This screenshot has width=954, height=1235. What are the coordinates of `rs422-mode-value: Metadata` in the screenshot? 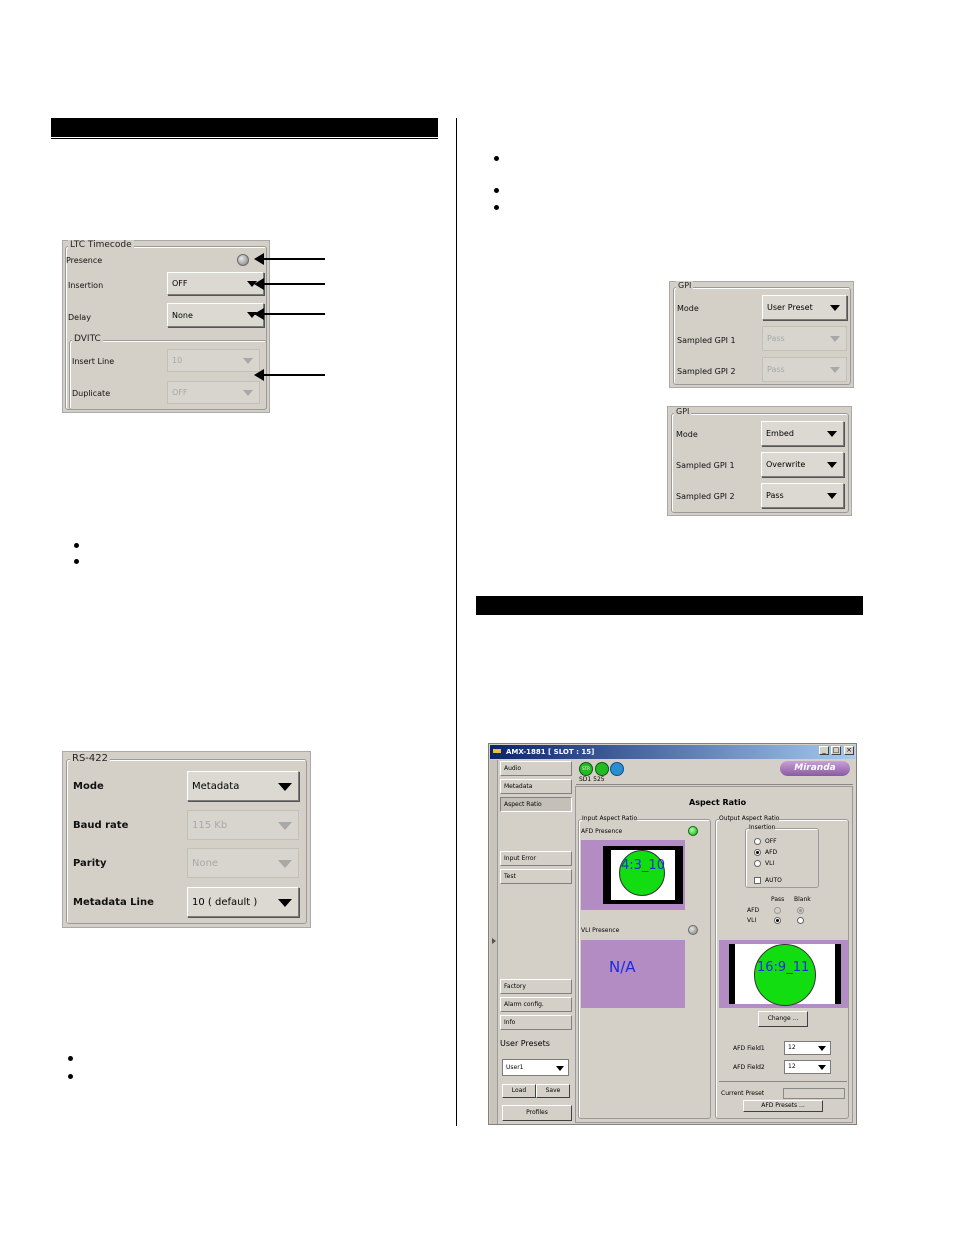 It's located at (216, 786).